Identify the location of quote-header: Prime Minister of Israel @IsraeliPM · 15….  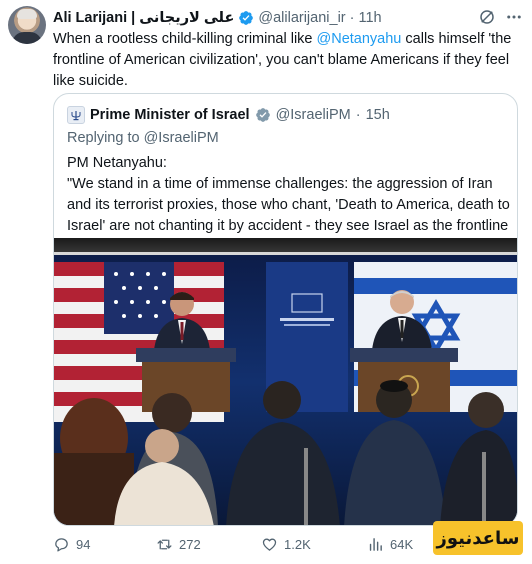
(228, 115).